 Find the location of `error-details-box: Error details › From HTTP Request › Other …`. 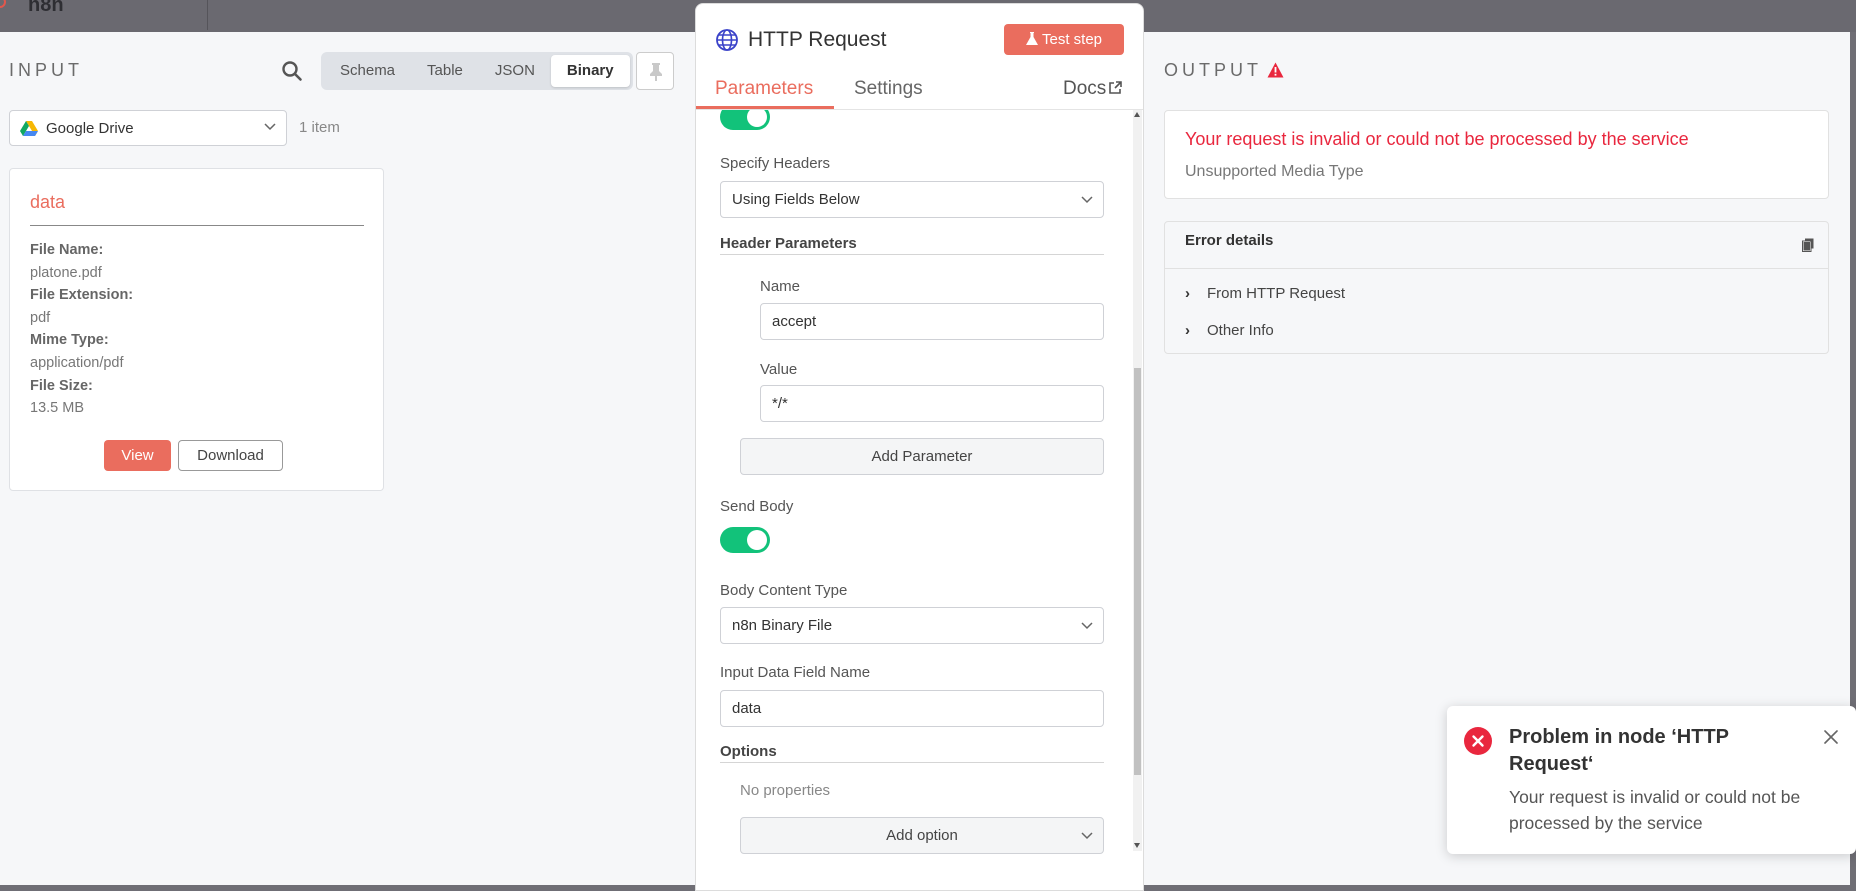

error-details-box: Error details › From HTTP Request › Other … is located at coordinates (1496, 287).